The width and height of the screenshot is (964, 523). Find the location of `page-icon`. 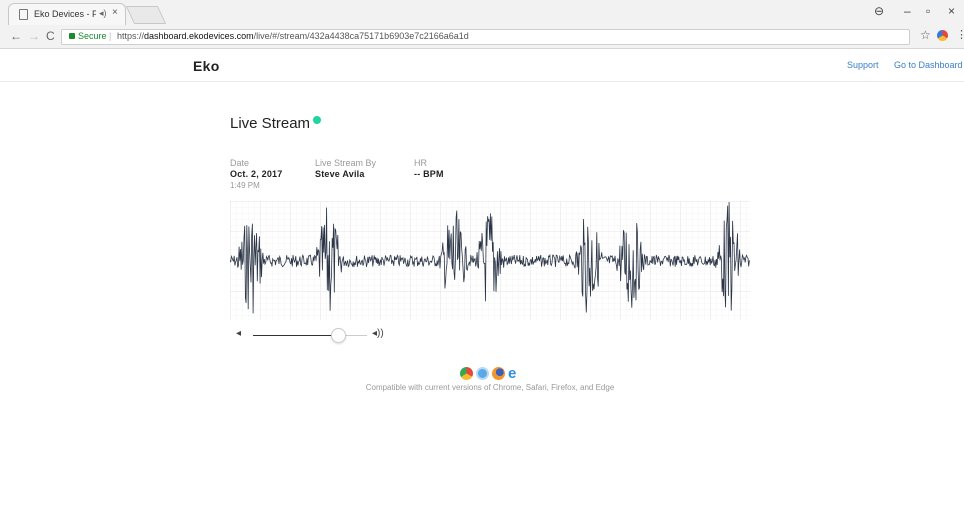

page-icon is located at coordinates (23, 14).